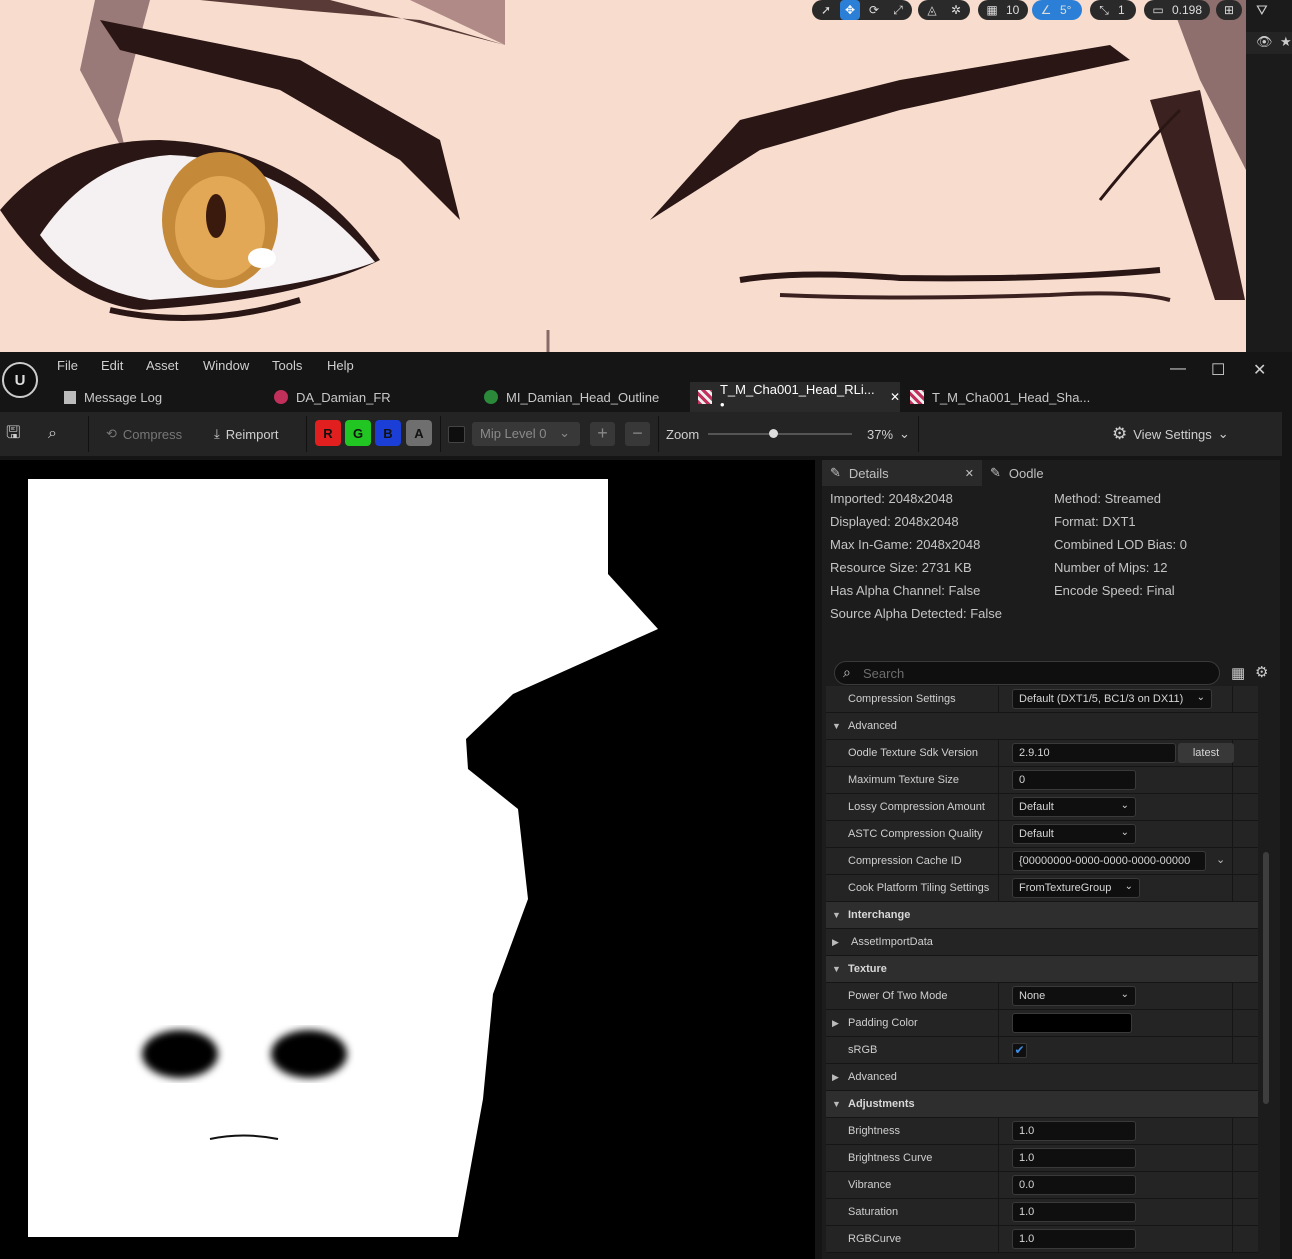 Image resolution: width=1292 pixels, height=1259 pixels. Describe the element at coordinates (1074, 1185) in the screenshot. I see `vibrance-input: 0.0` at that location.